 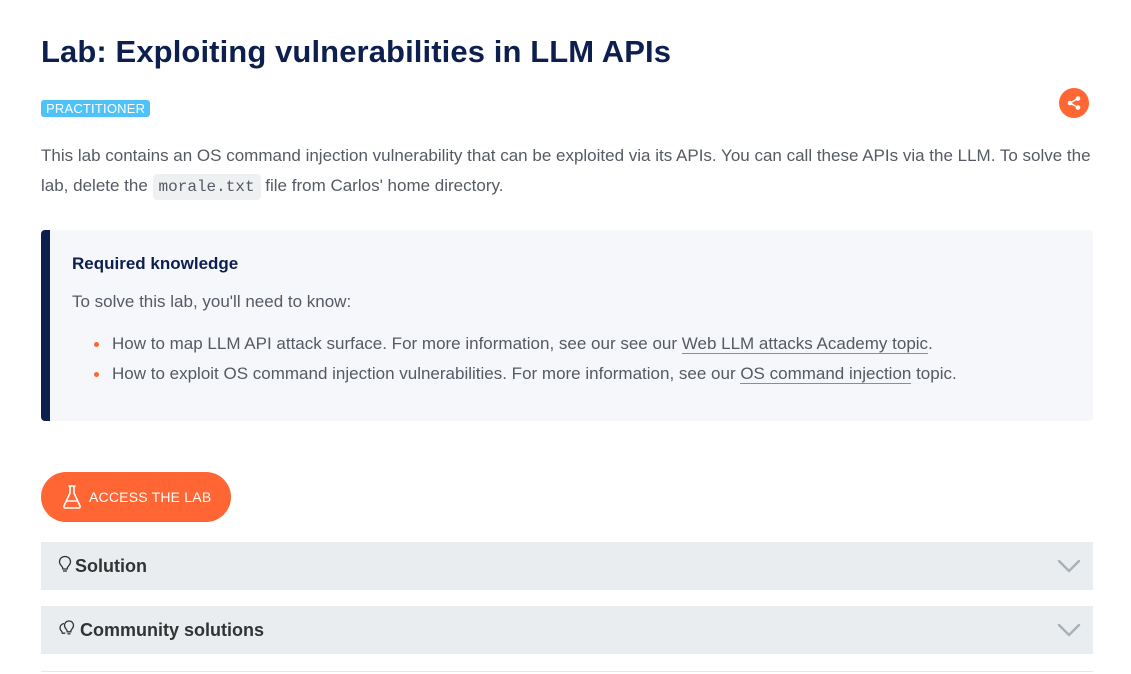 I want to click on item-text-after: ., so click(x=930, y=343).